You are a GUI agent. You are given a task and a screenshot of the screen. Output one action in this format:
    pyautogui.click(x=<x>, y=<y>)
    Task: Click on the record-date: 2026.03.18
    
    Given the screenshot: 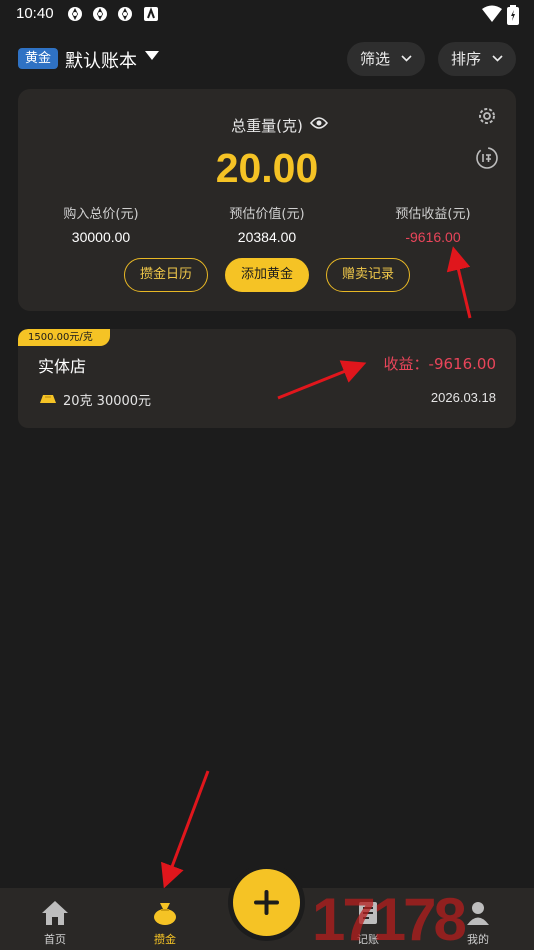 What is the action you would take?
    pyautogui.click(x=463, y=397)
    